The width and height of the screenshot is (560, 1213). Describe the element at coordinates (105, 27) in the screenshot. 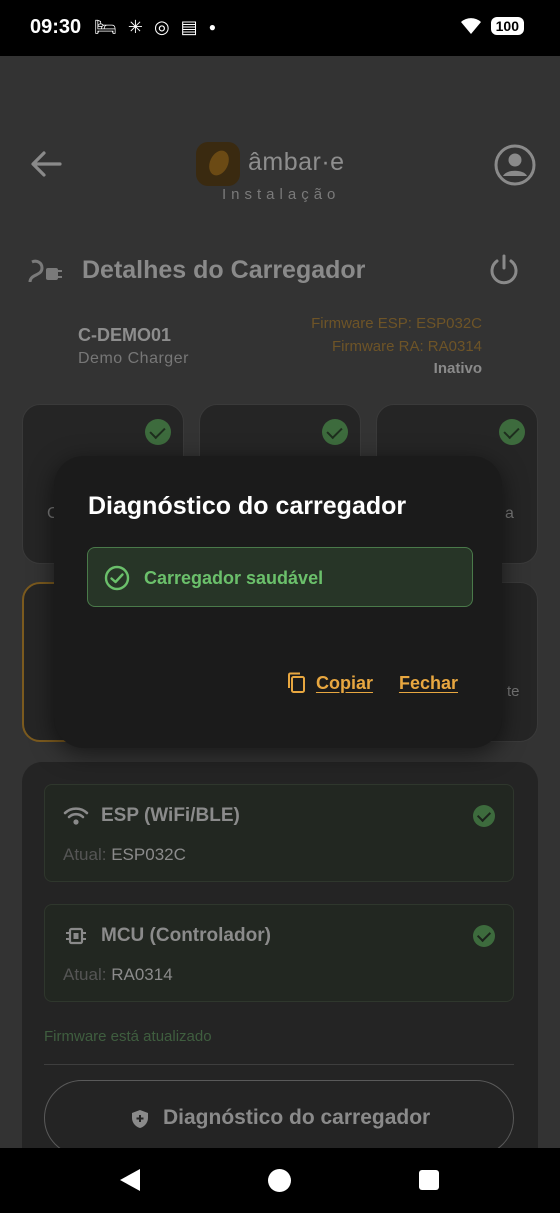

I see `bed-icon: 🛏` at that location.